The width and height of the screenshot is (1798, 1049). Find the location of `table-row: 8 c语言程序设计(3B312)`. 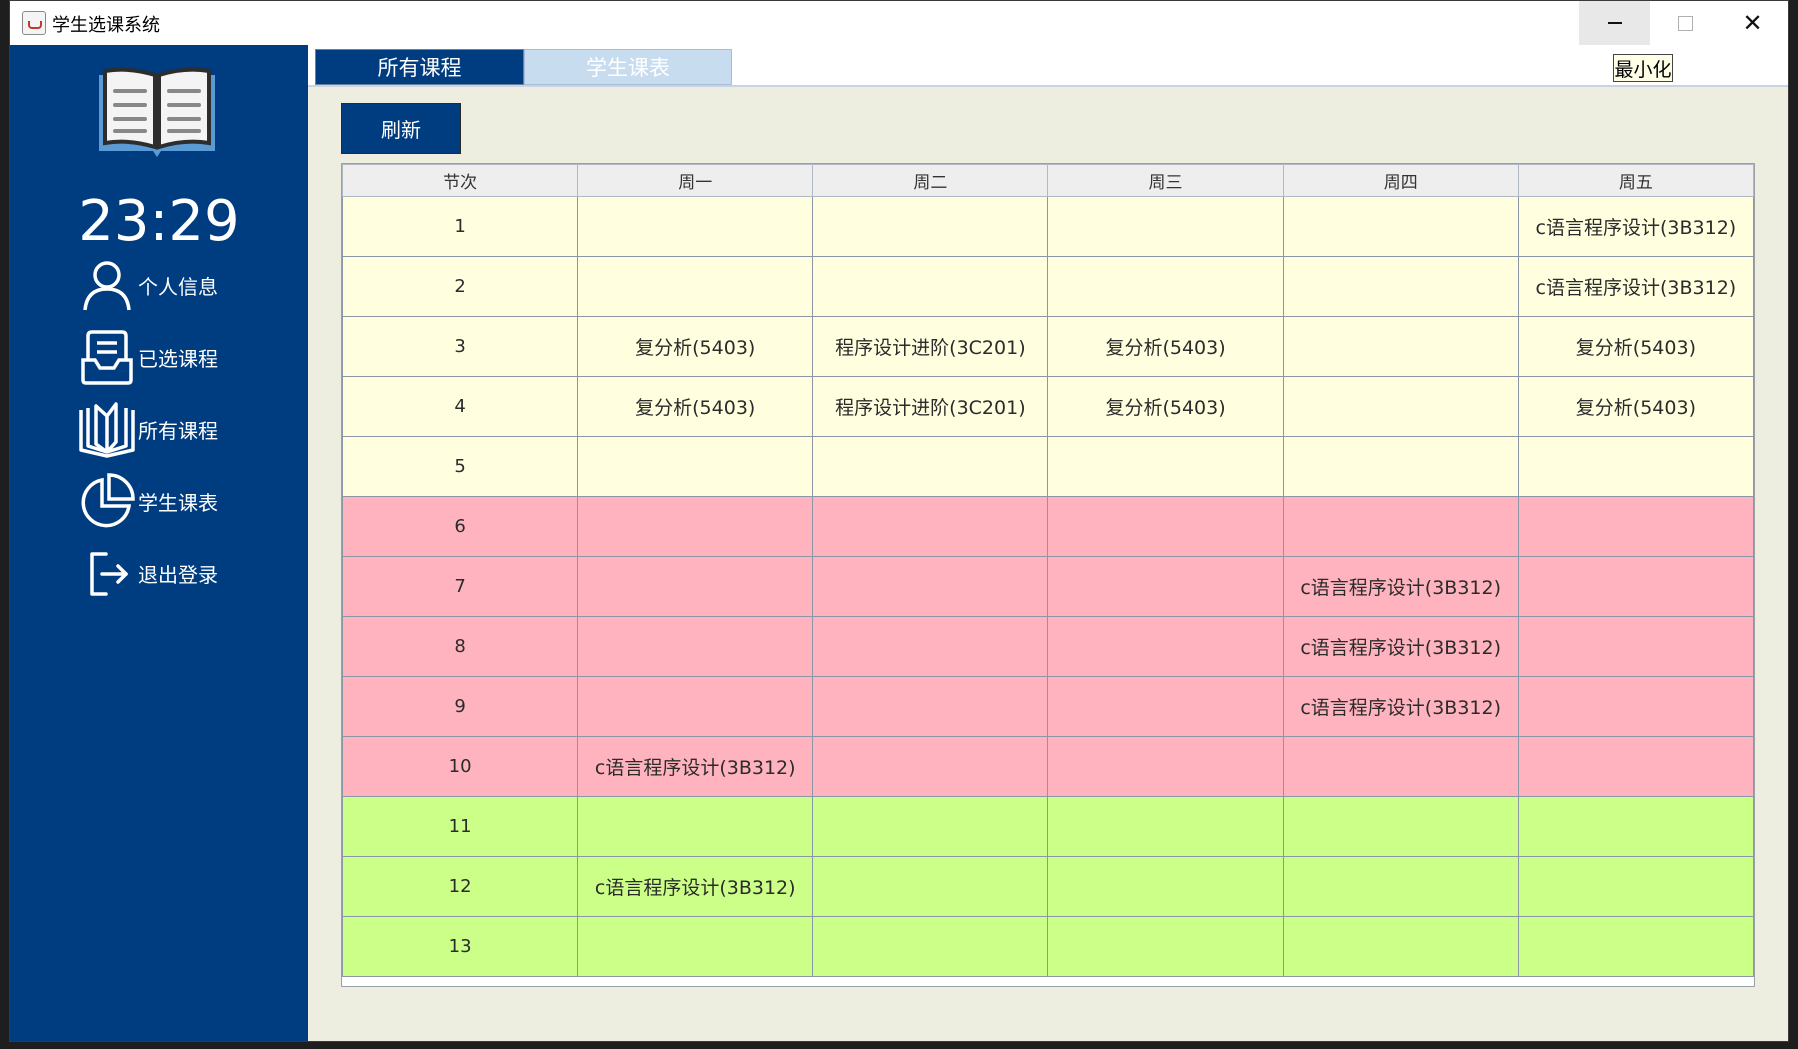

table-row: 8 c语言程序设计(3B312) is located at coordinates (1048, 646).